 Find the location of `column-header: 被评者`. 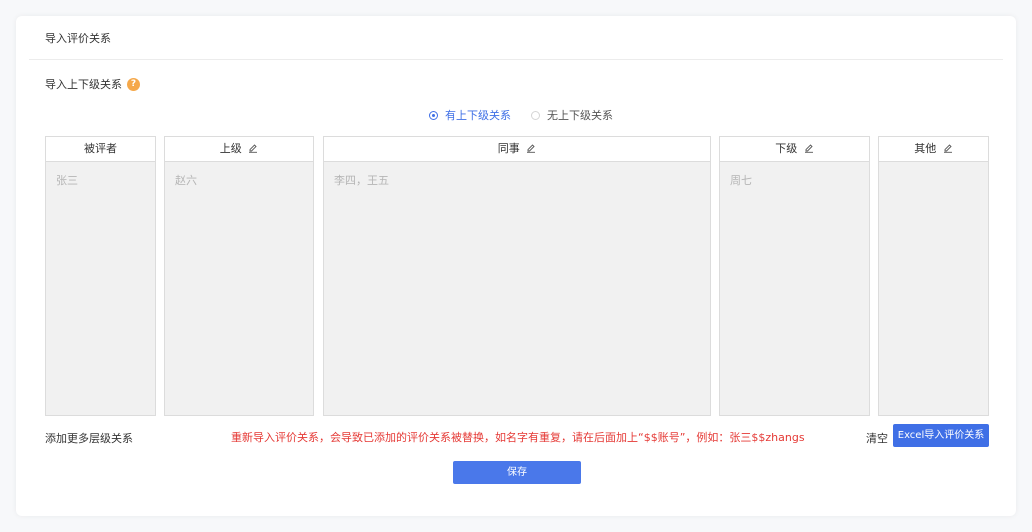

column-header: 被评者 is located at coordinates (100, 149).